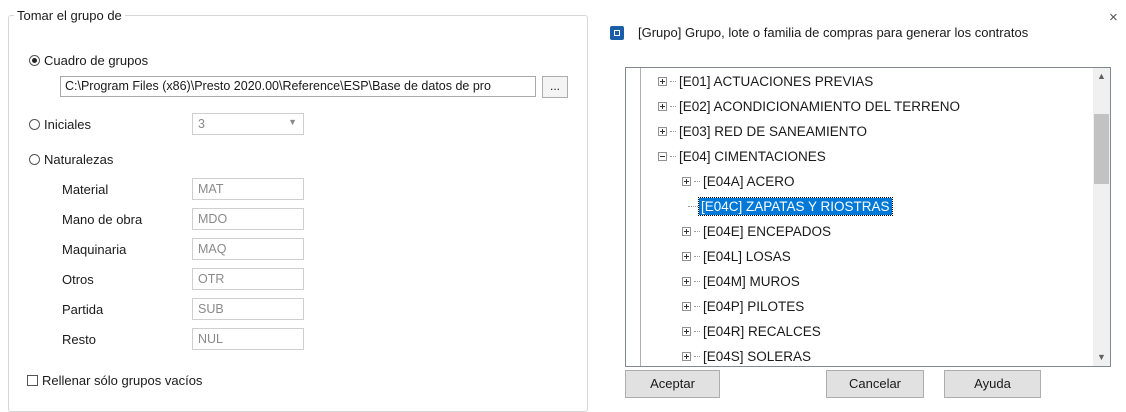 Image resolution: width=1126 pixels, height=412 pixels. I want to click on nature-field-partida: SUB, so click(248, 309).